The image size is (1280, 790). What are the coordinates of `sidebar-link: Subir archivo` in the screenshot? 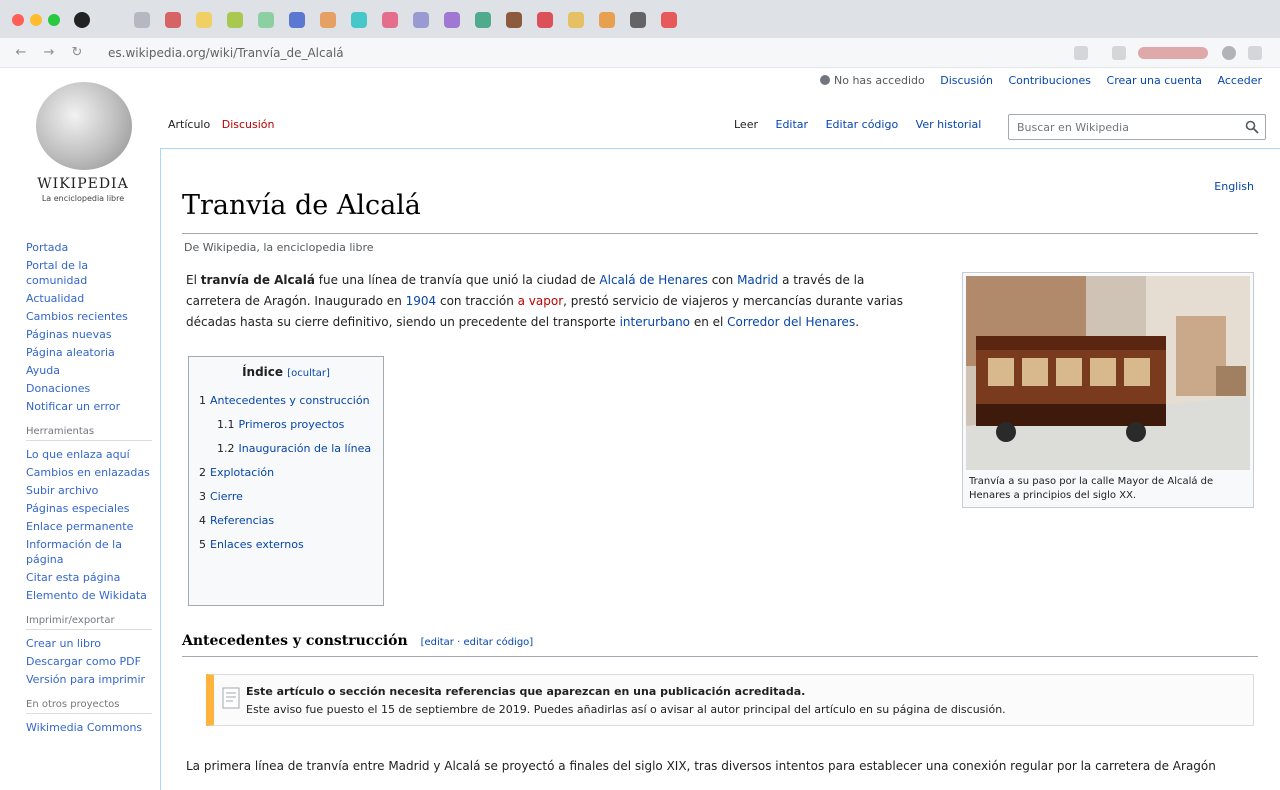 It's located at (89, 490).